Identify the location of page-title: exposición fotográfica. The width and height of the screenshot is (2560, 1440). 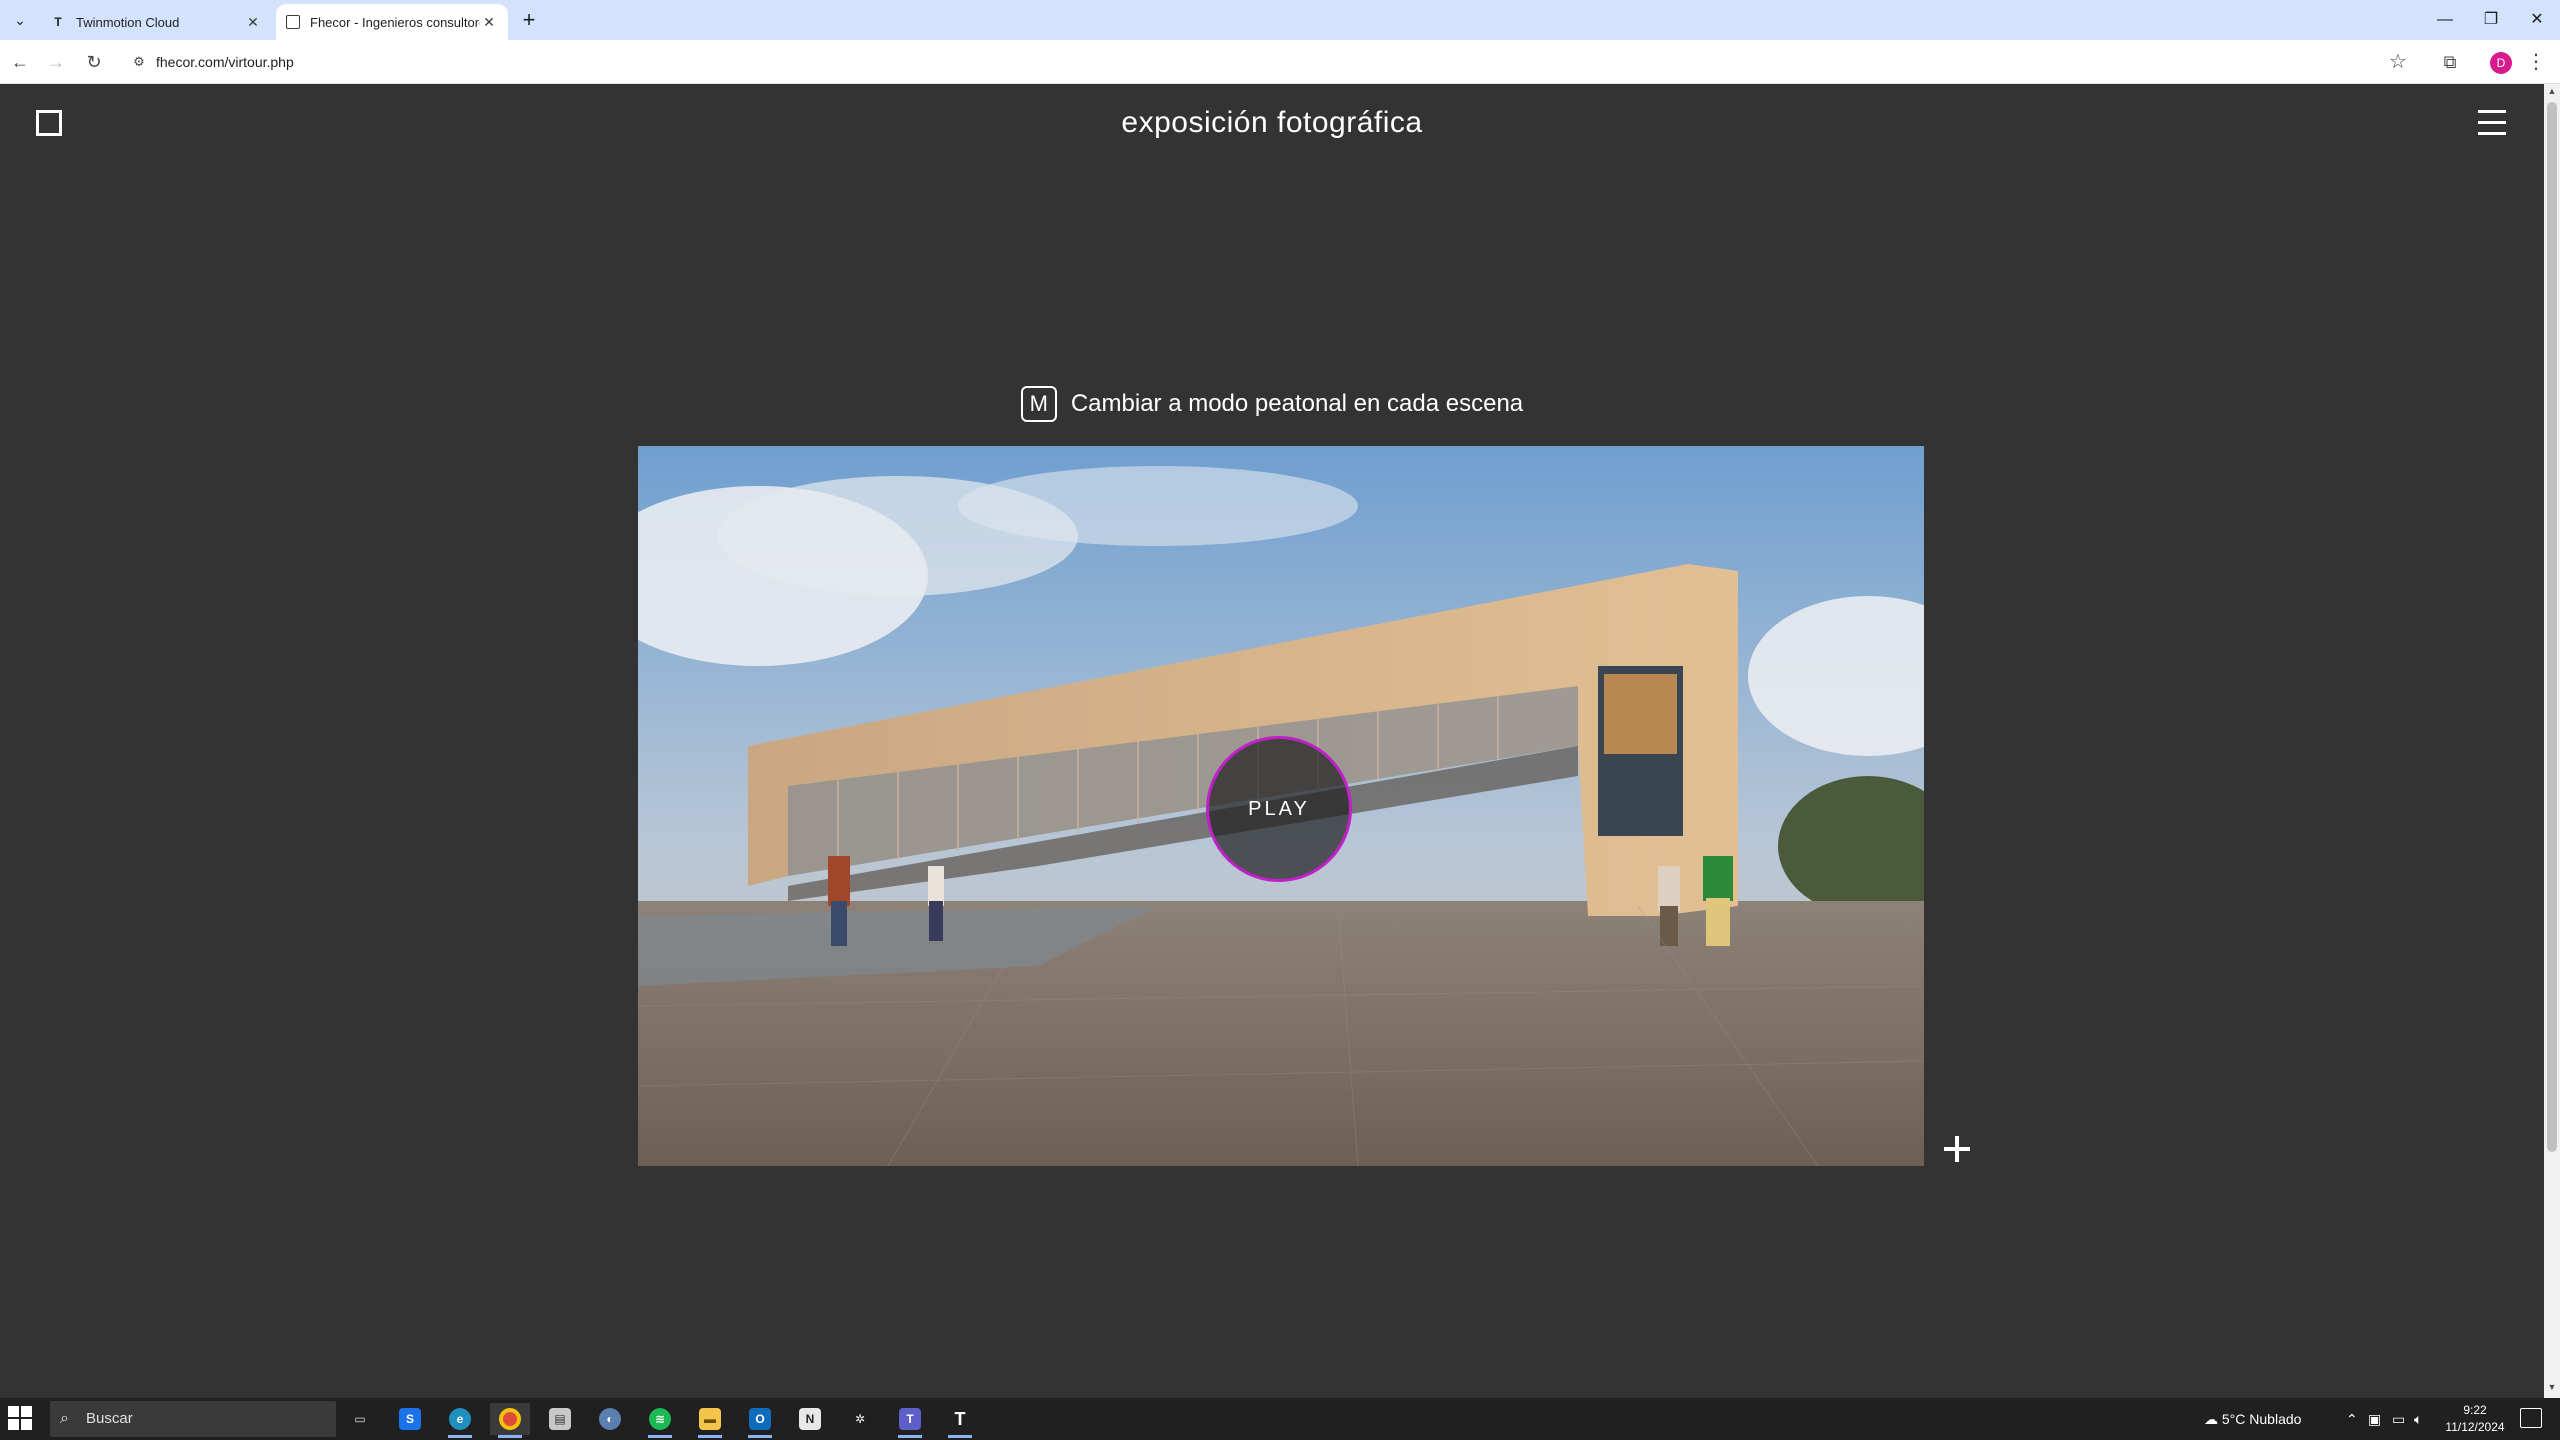
(1272, 122).